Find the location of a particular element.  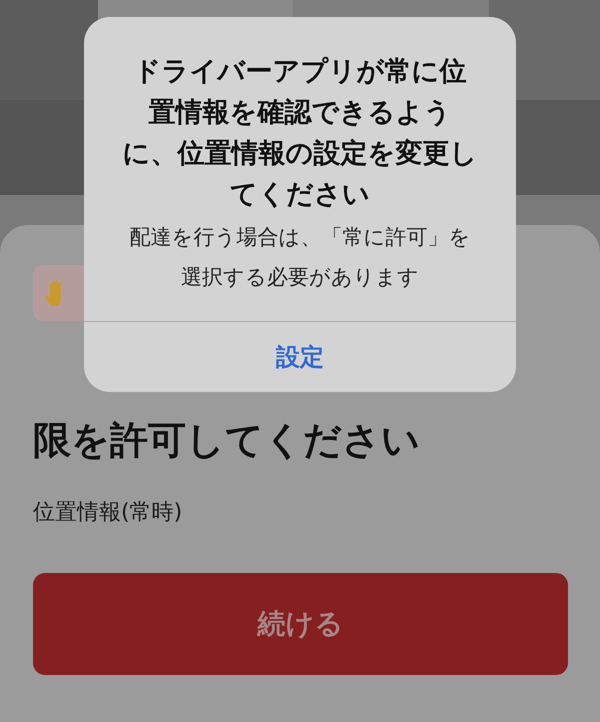

settings-button: 設定 is located at coordinates (300, 357).